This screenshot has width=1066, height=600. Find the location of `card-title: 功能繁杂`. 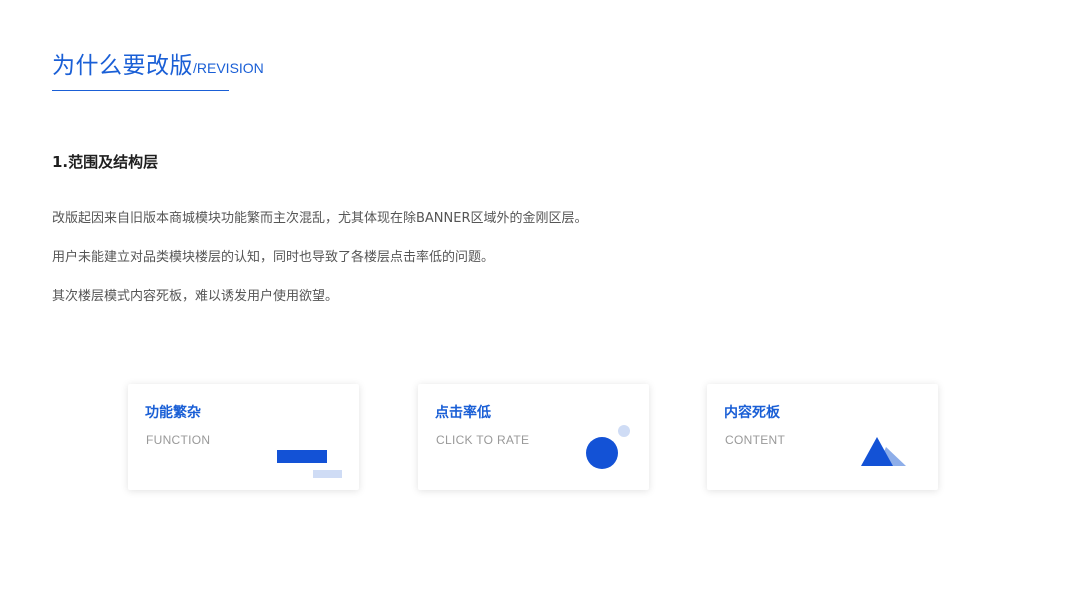

card-title: 功能繁杂 is located at coordinates (173, 413).